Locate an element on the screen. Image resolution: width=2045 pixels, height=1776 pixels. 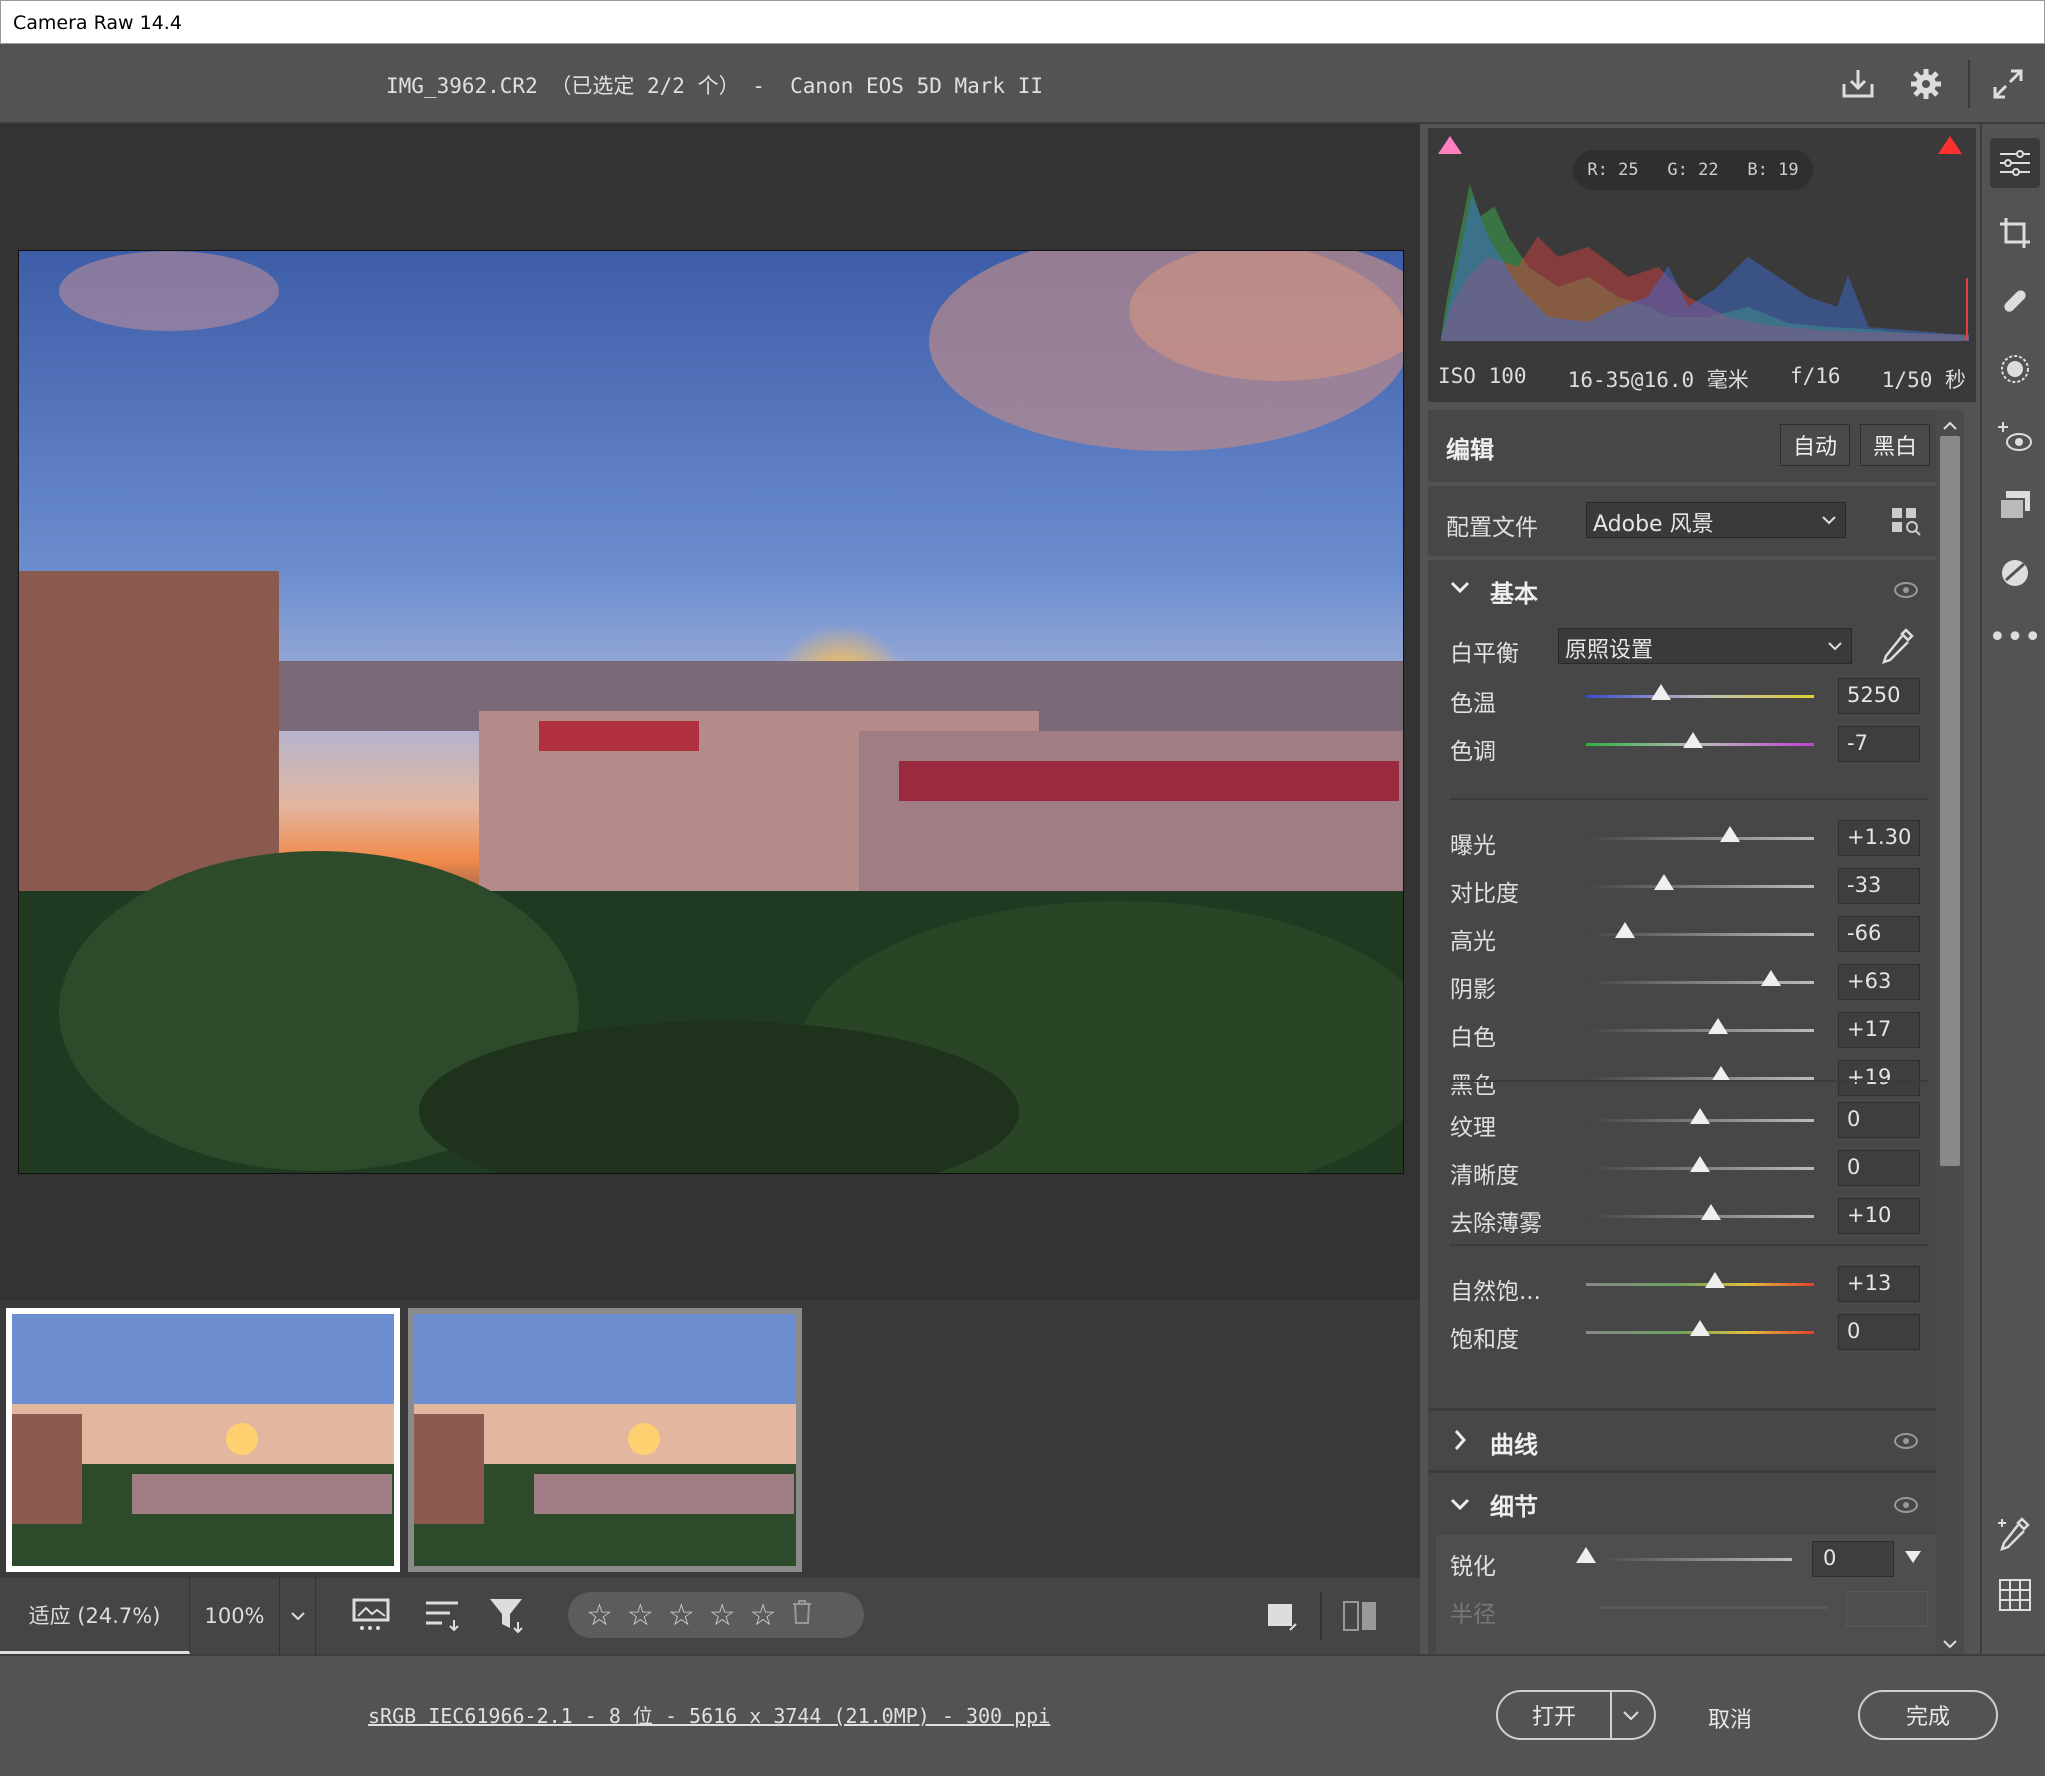
bw-button: 黑白 is located at coordinates (1895, 445).